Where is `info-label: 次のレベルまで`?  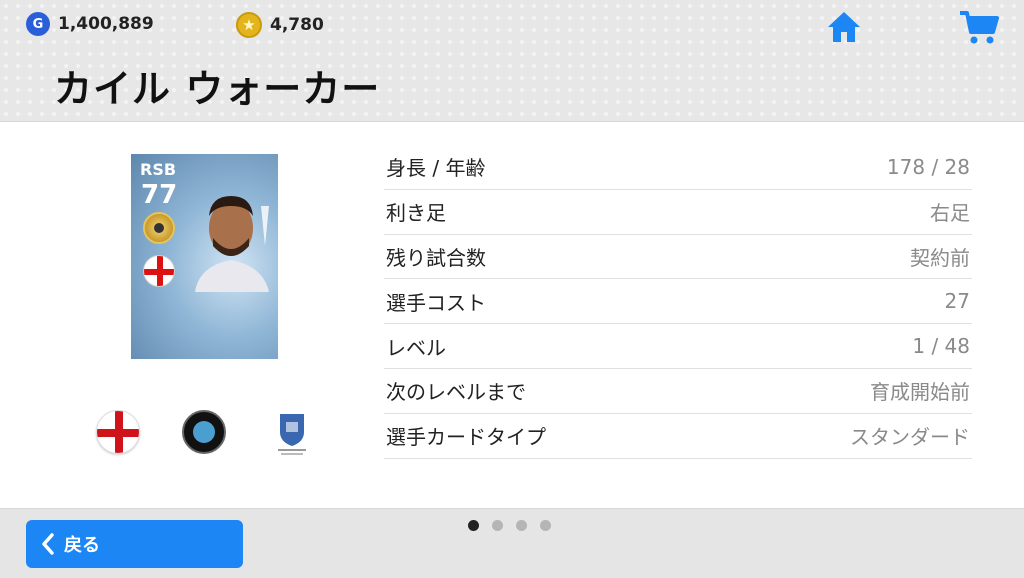
info-label: 次のレベルまで is located at coordinates (456, 392).